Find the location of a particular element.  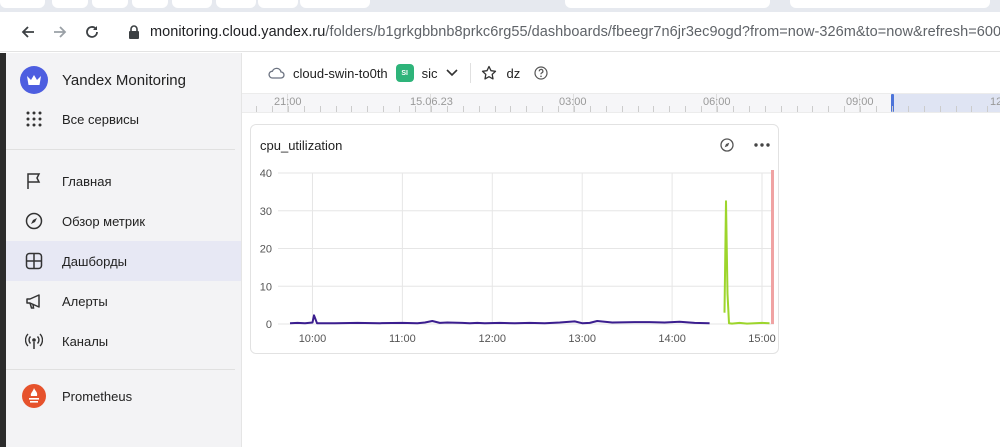

x-tick-label: 13:00 is located at coordinates (582, 339).